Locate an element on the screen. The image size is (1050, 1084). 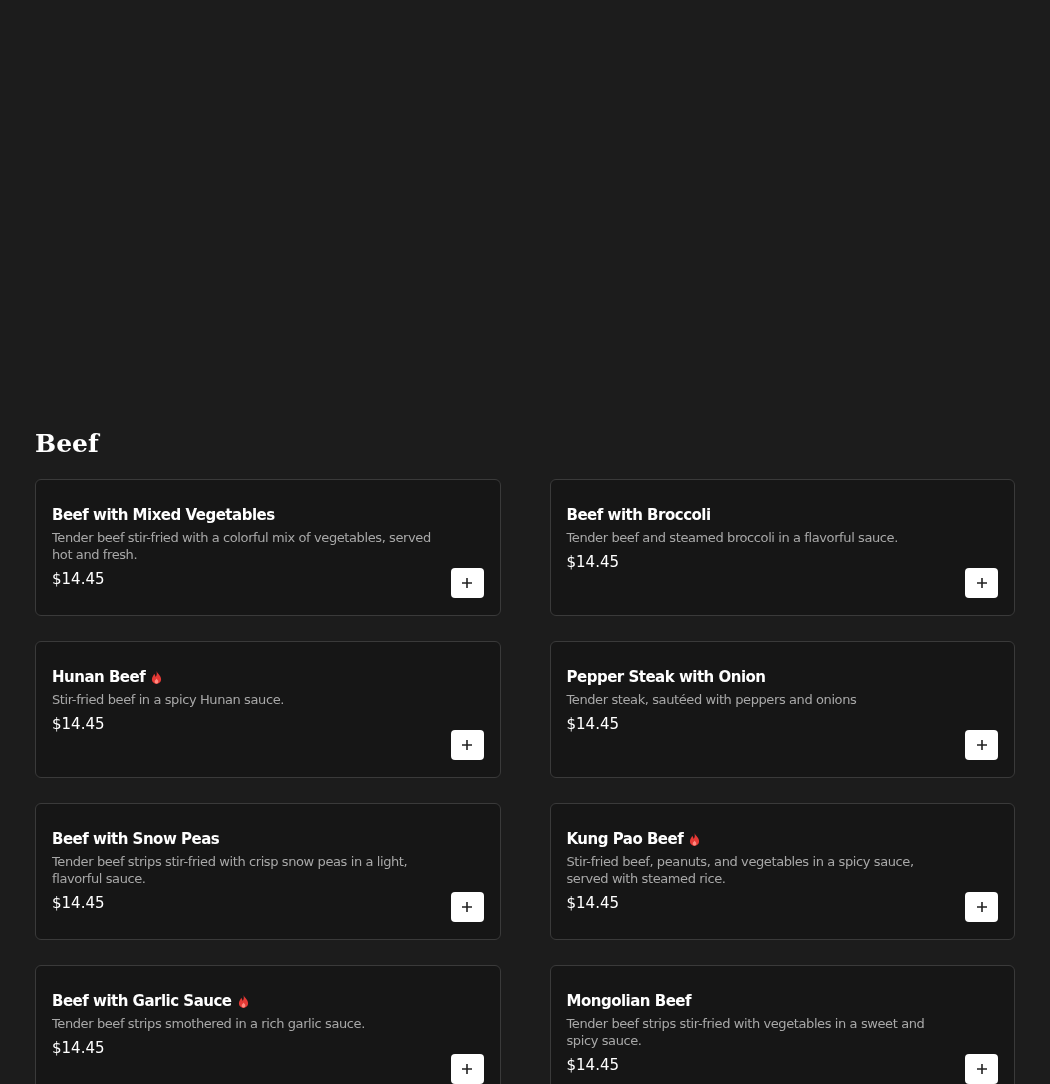
item-description: Tender beef stir-fried with a colorful mix of vegetables, served hot and fresh. is located at coordinates (242, 546).